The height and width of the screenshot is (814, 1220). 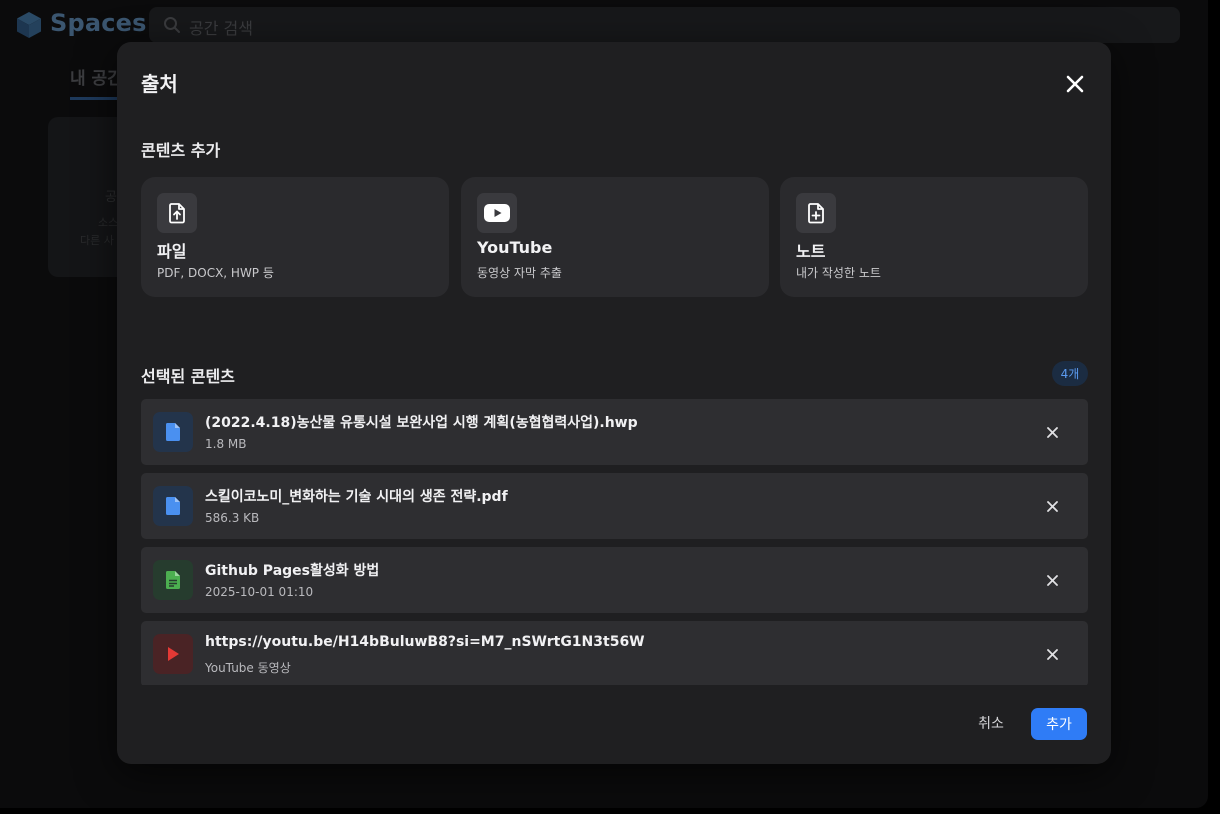 What do you see at coordinates (1070, 373) in the screenshot?
I see `selected-count-badge: 4개` at bounding box center [1070, 373].